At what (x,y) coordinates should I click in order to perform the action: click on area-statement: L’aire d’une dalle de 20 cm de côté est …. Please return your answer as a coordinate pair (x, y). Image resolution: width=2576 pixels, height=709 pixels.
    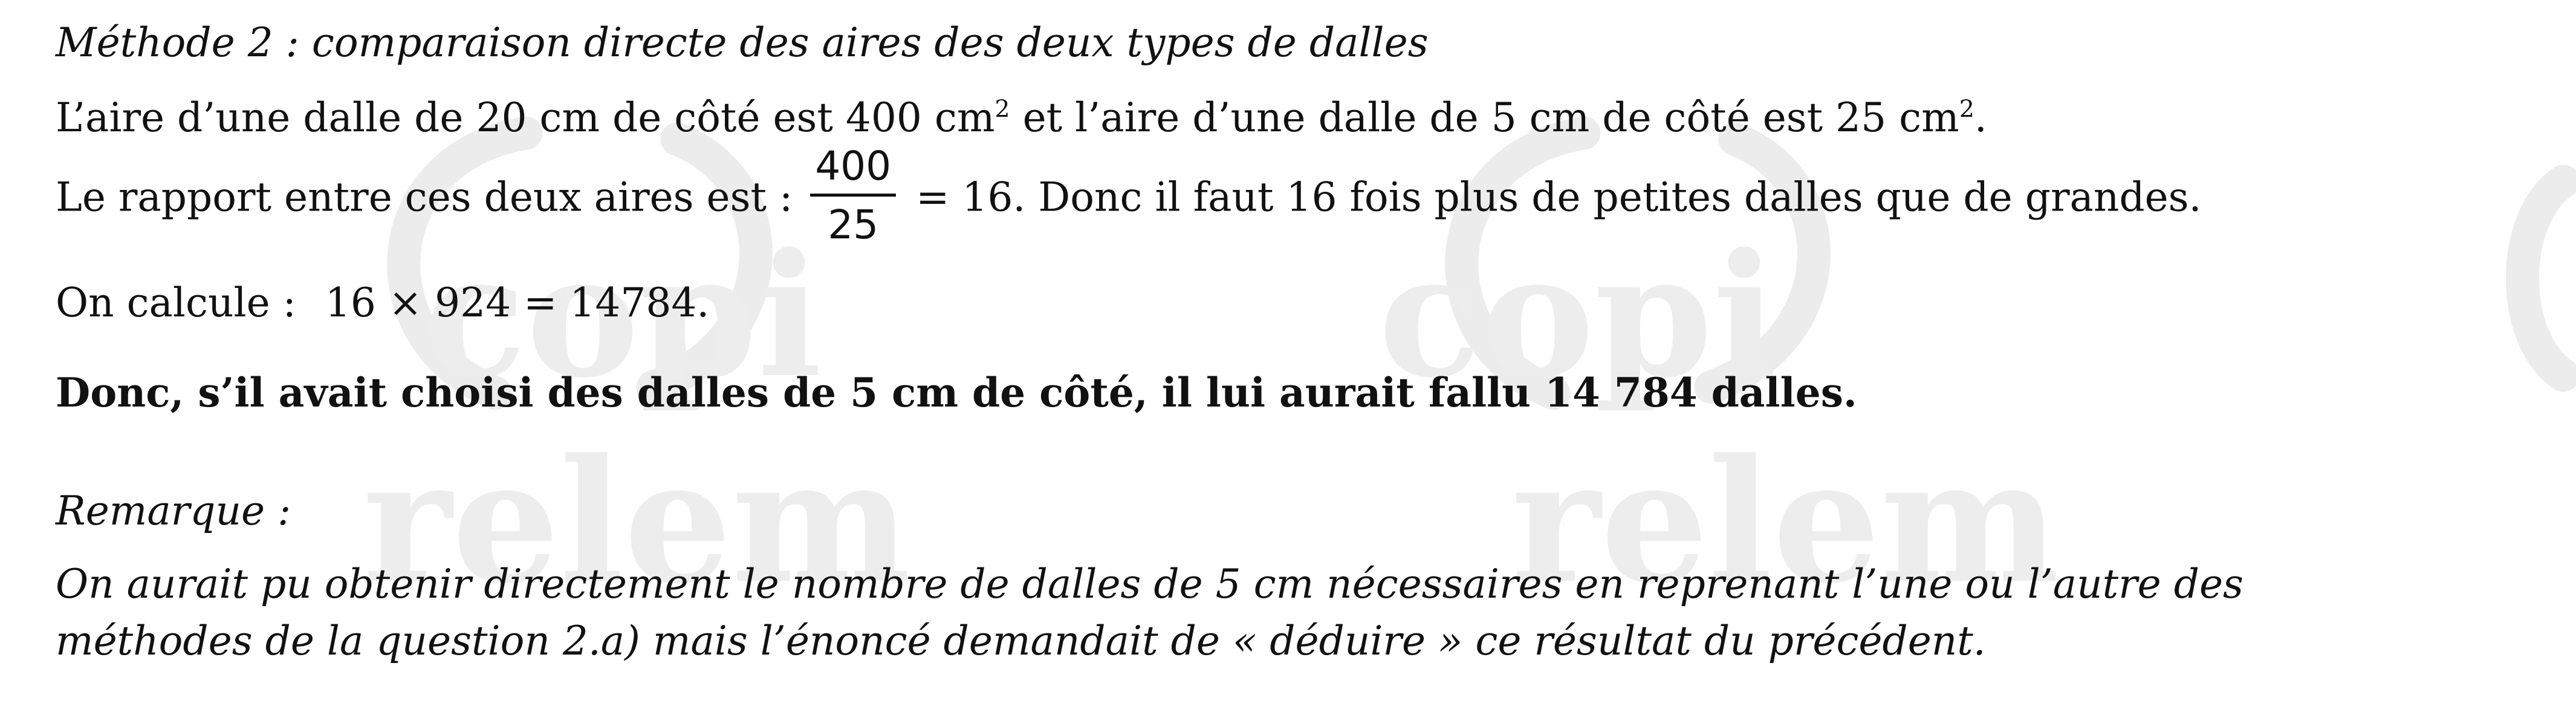
    Looking at the image, I should click on (1022, 116).